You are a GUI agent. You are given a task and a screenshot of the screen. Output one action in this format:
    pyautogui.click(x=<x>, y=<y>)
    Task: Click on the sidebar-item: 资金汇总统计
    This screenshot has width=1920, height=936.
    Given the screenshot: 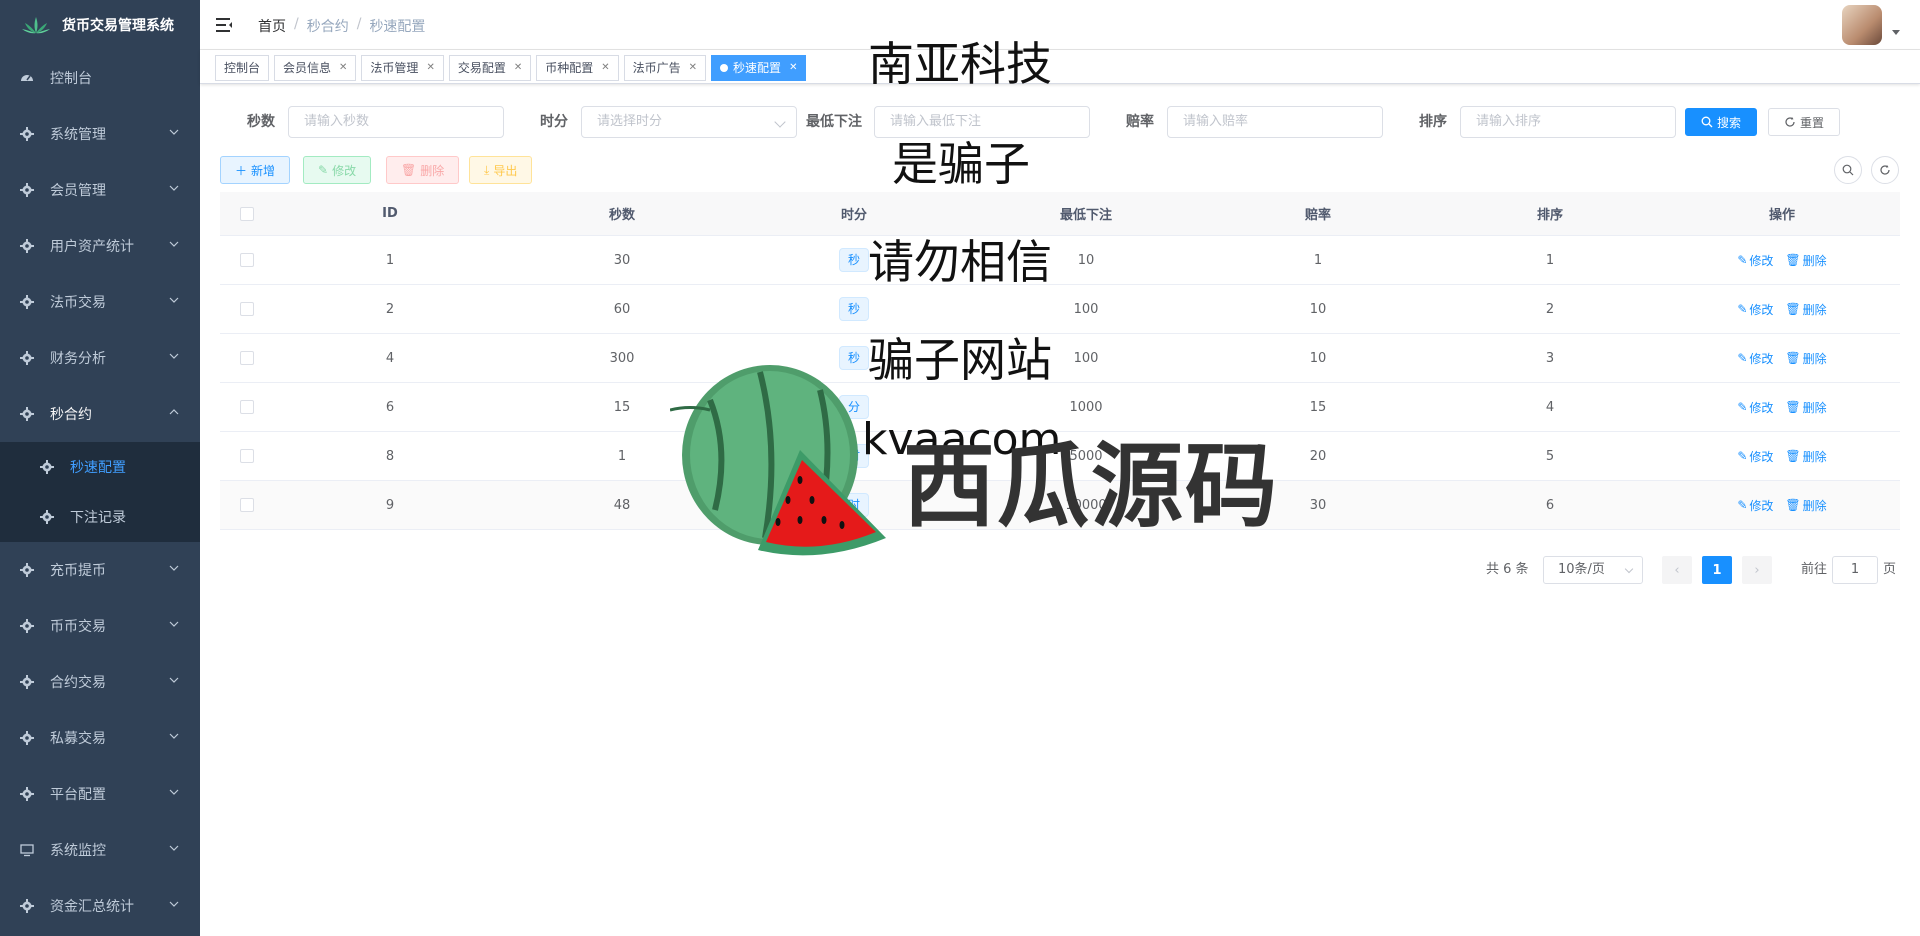 What is the action you would take?
    pyautogui.click(x=100, y=906)
    